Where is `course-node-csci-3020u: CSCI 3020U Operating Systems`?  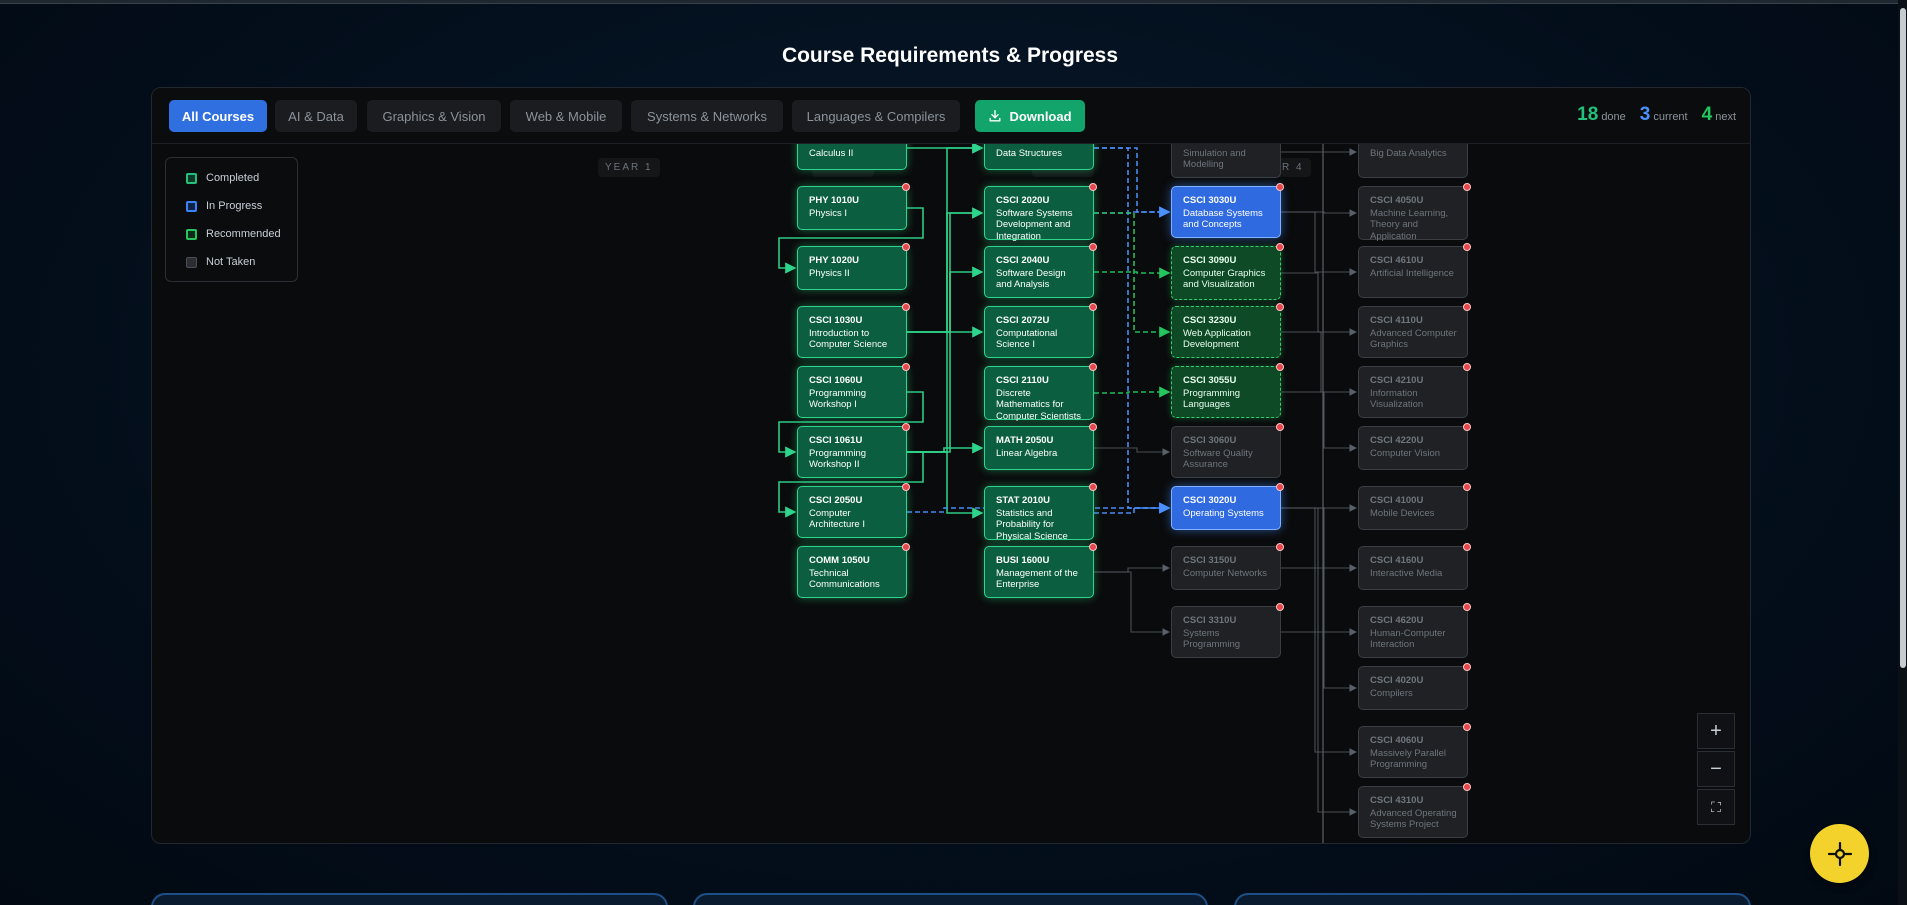 course-node-csci-3020u: CSCI 3020U Operating Systems is located at coordinates (1227, 506).